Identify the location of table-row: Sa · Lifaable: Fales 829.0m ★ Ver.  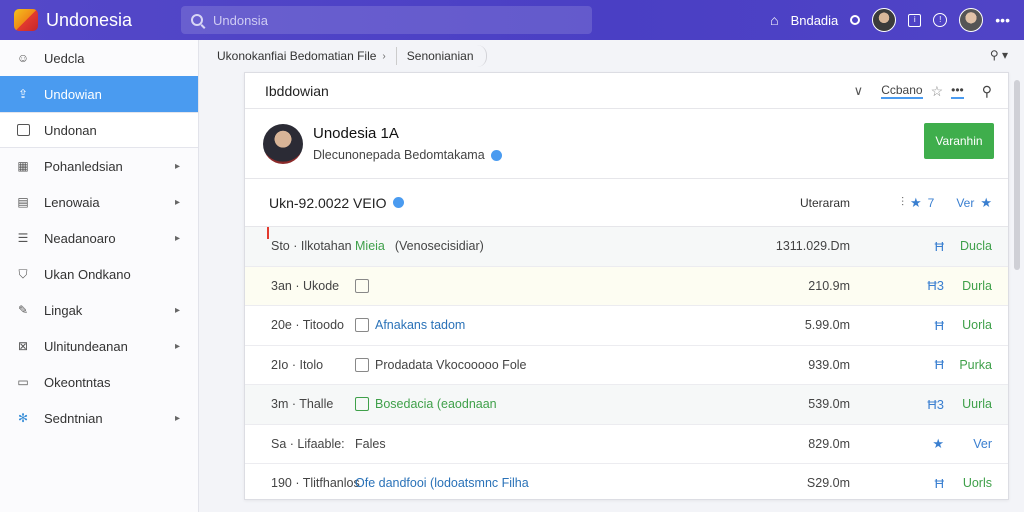
(626, 444).